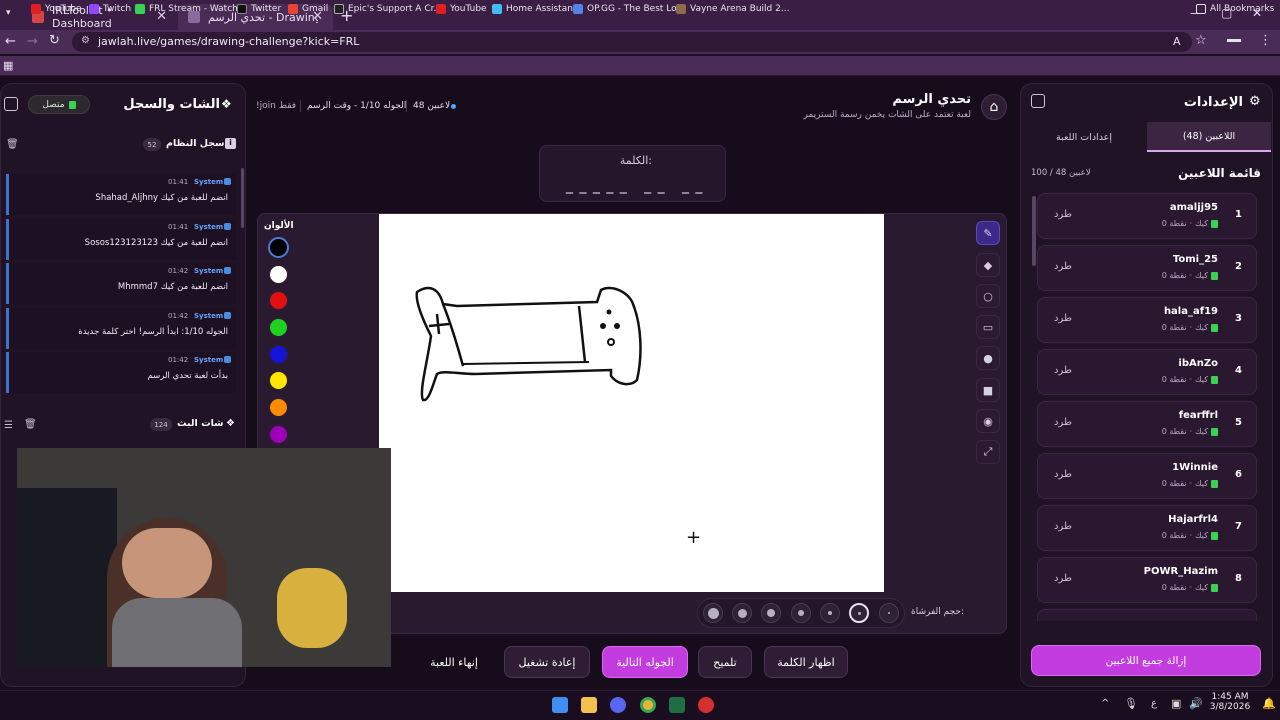  What do you see at coordinates (278, 327) in the screenshot?
I see `color-green` at bounding box center [278, 327].